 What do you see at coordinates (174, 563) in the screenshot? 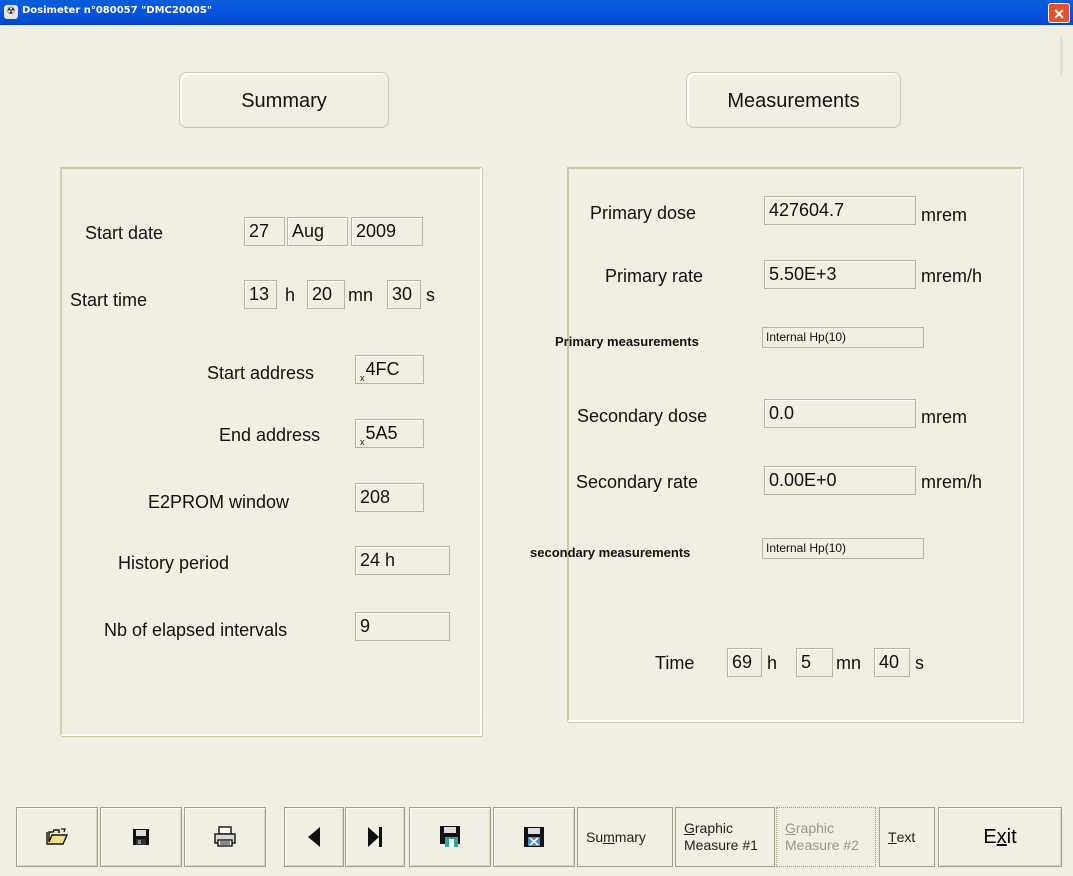
I see `history-period-label: History period` at bounding box center [174, 563].